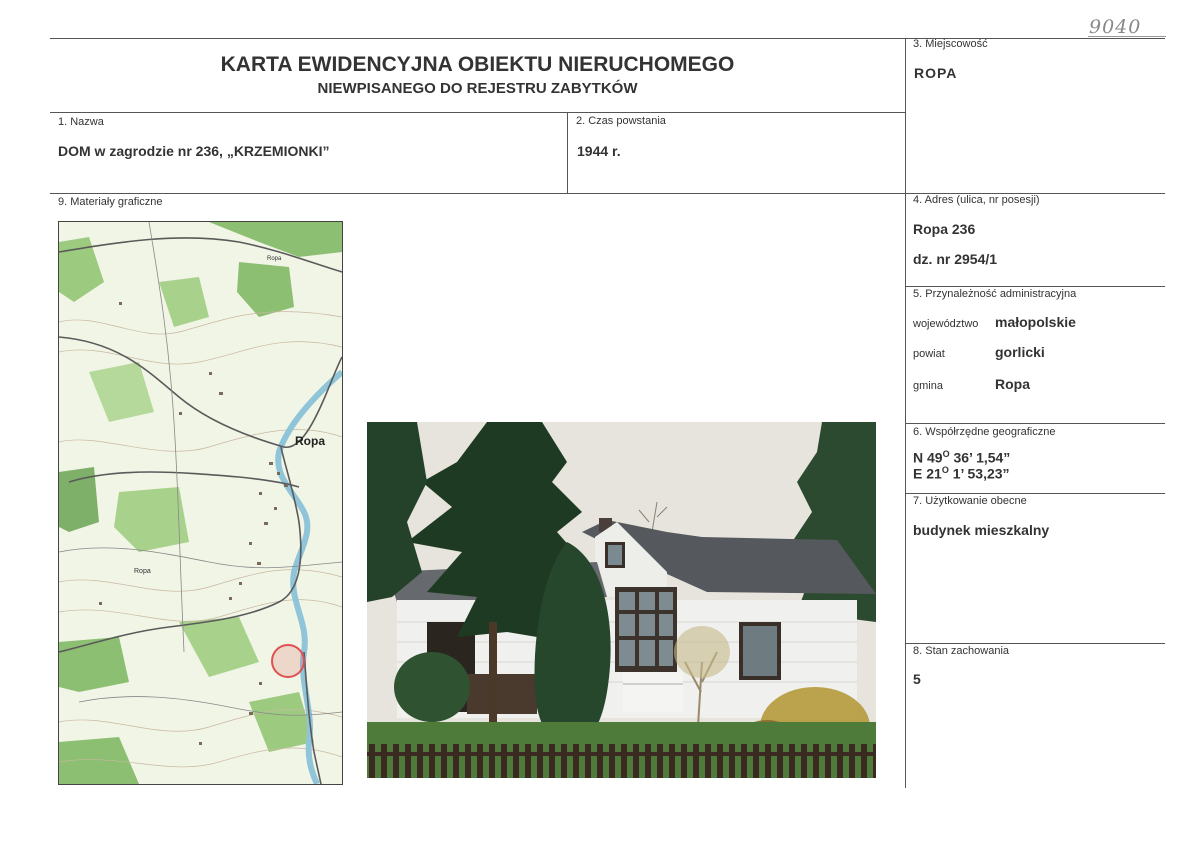 This screenshot has width=1199, height=842. Describe the element at coordinates (928, 386) in the screenshot. I see `gmina-label: gmina` at that location.